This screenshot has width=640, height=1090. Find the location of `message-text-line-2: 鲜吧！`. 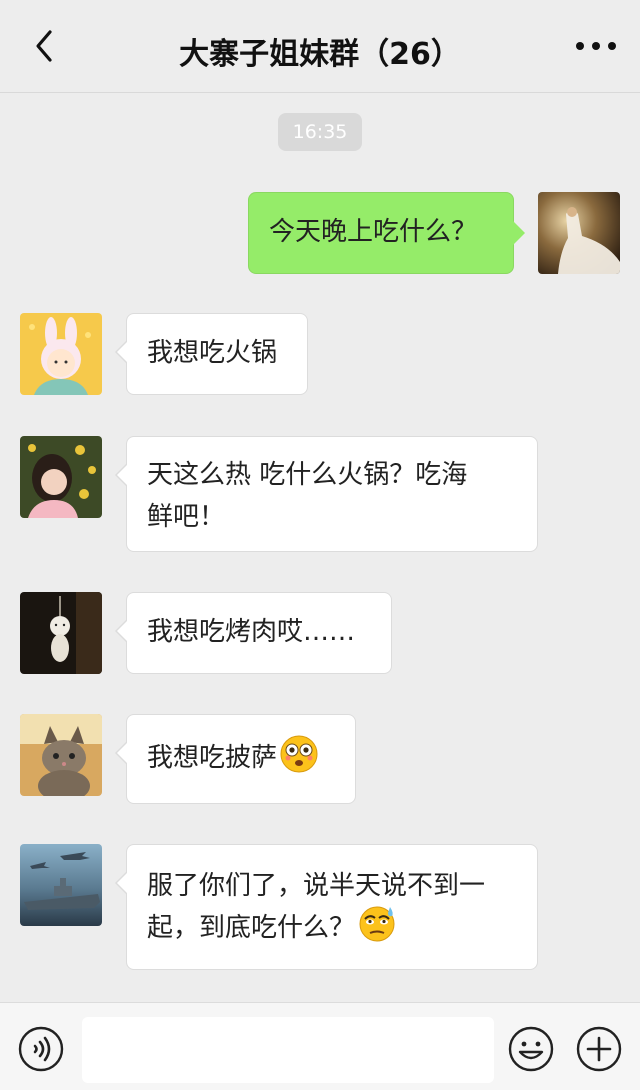

message-text-line-2: 鲜吧！ is located at coordinates (186, 517).